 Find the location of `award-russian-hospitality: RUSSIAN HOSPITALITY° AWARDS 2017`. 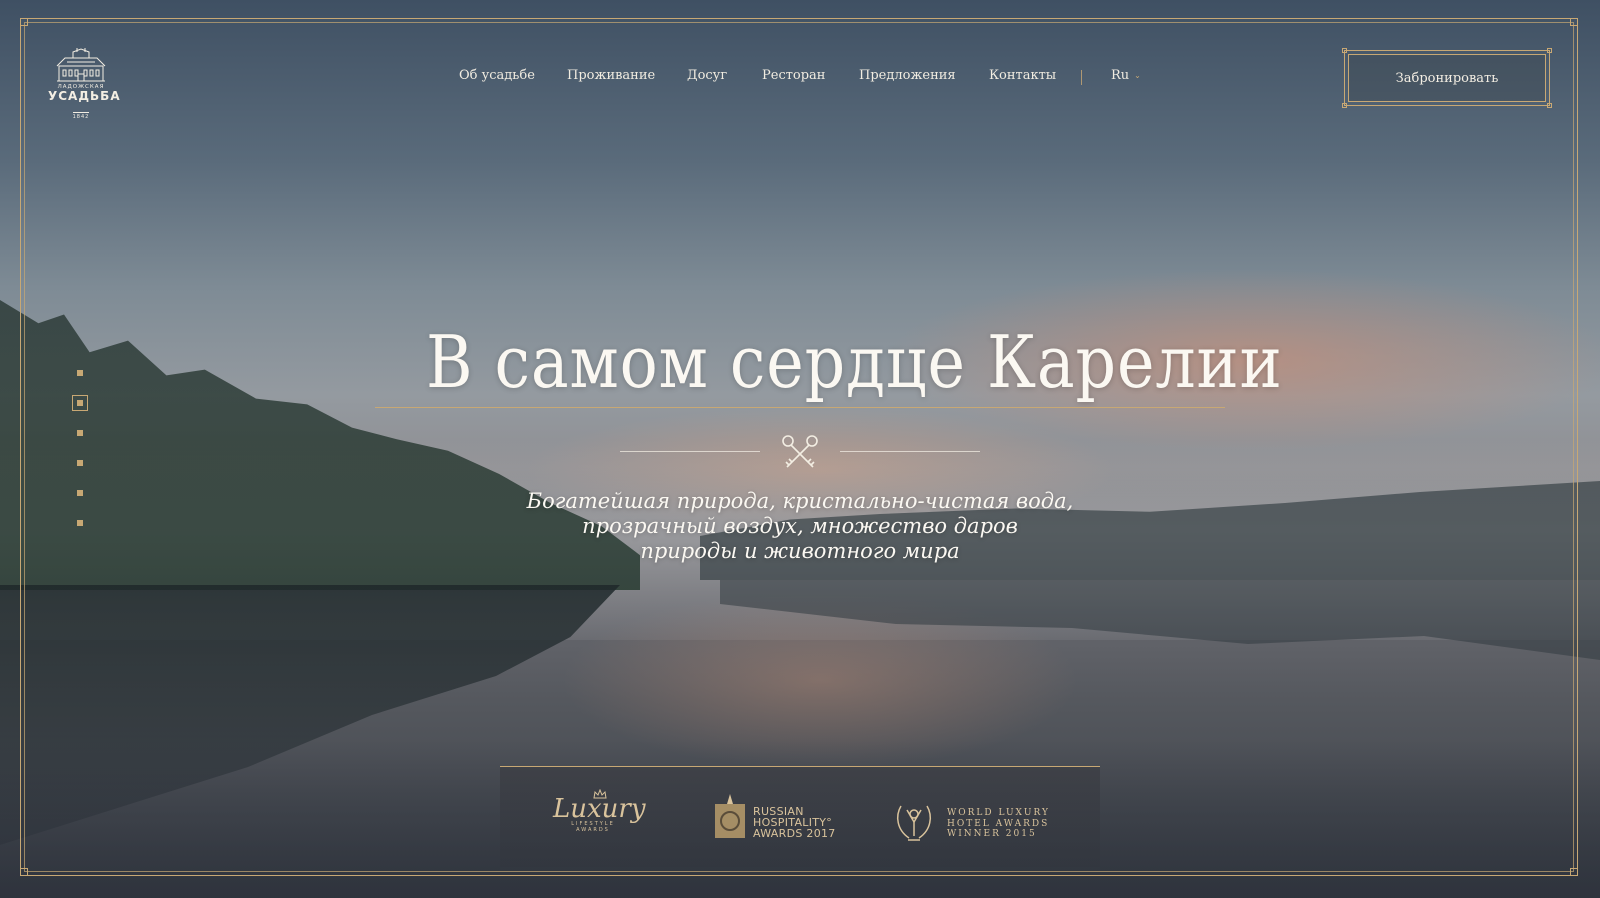

award-russian-hospitality: RUSSIAN HOSPITALITY° AWARDS 2017 is located at coordinates (774, 819).